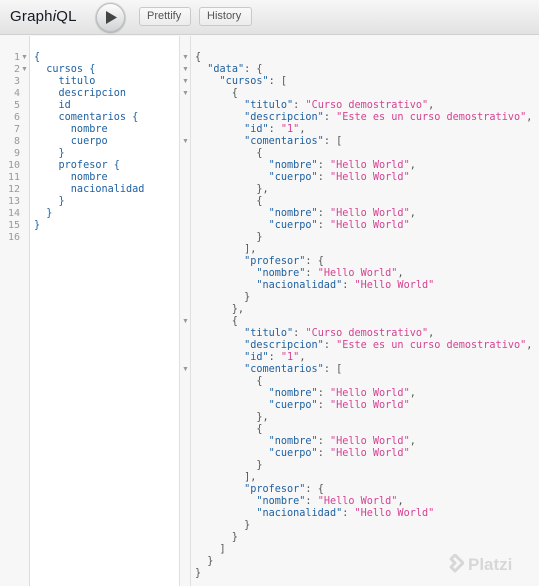 The image size is (539, 586). I want to click on play-icon, so click(111, 17).